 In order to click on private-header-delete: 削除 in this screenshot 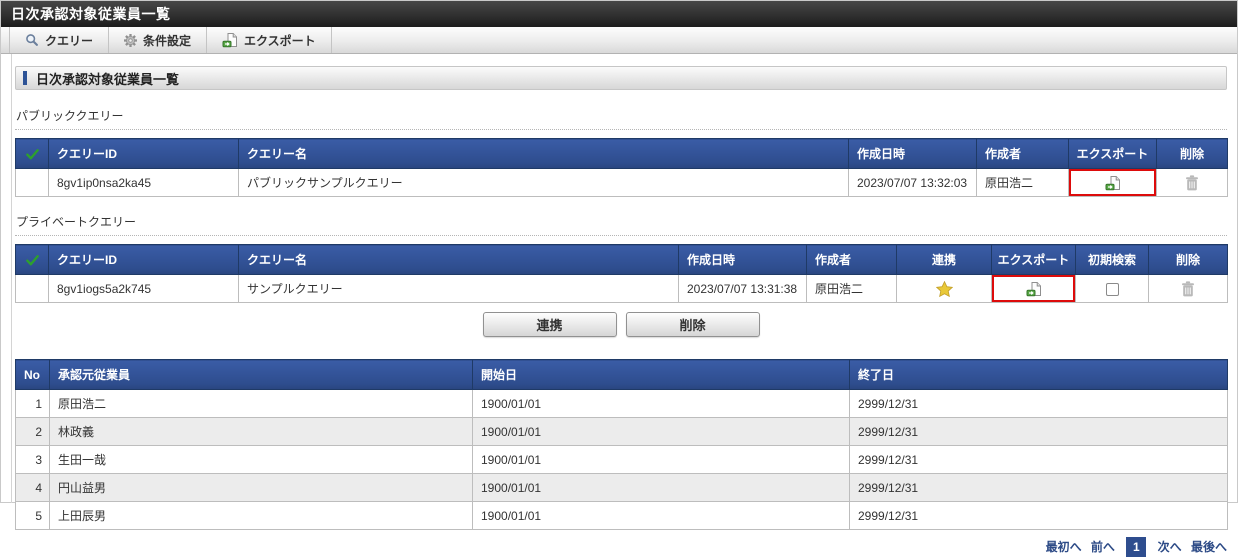, I will do `click(1188, 259)`.